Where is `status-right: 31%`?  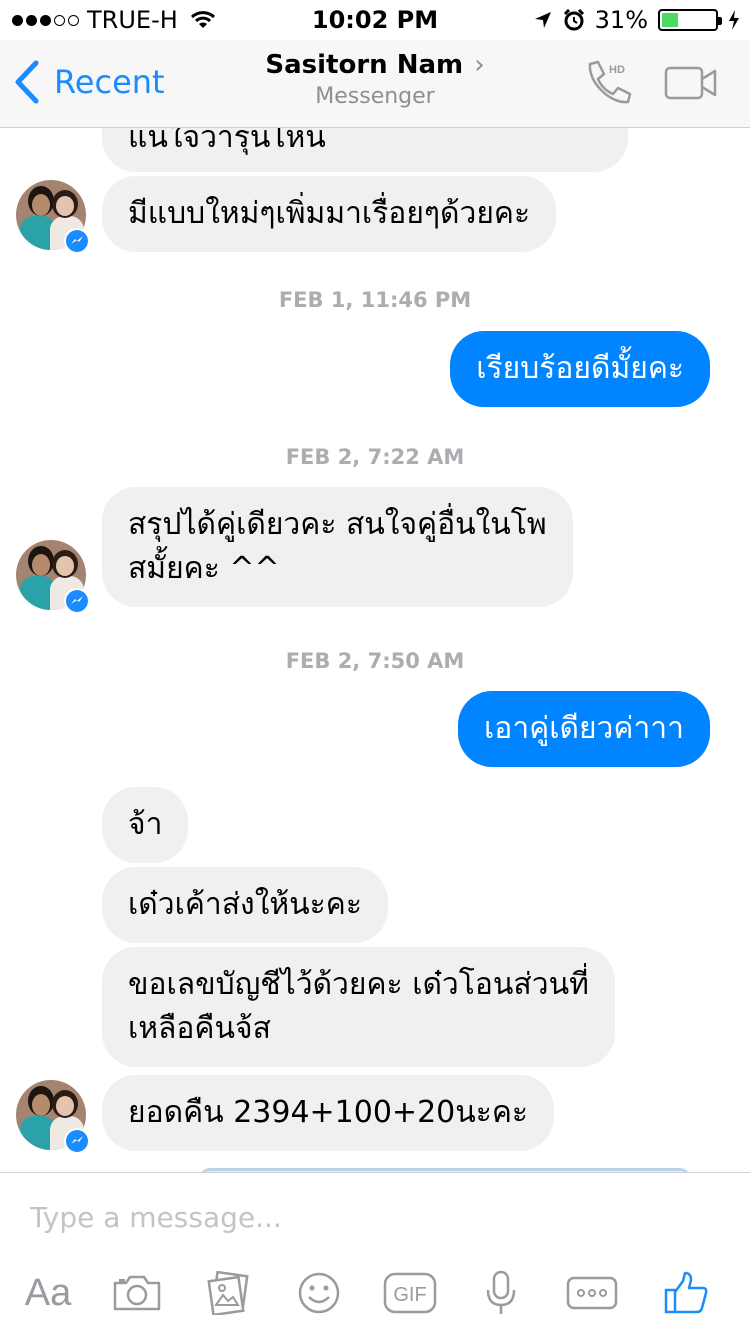
status-right: 31% is located at coordinates (636, 20).